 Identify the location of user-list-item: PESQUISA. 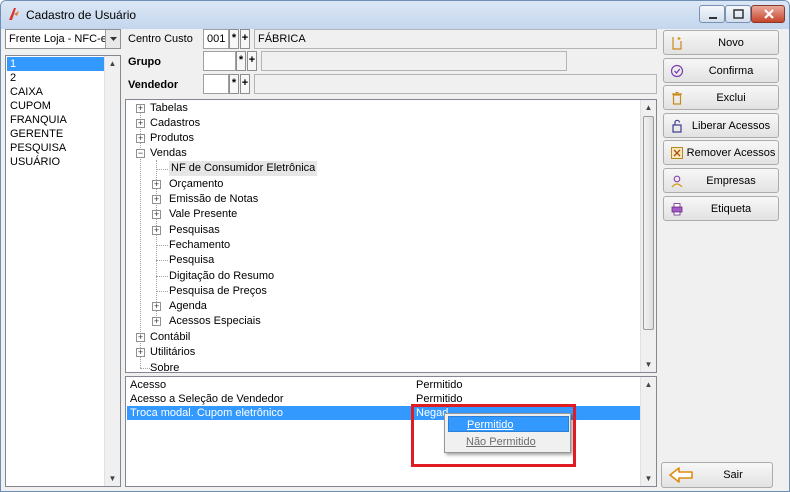
(57, 148).